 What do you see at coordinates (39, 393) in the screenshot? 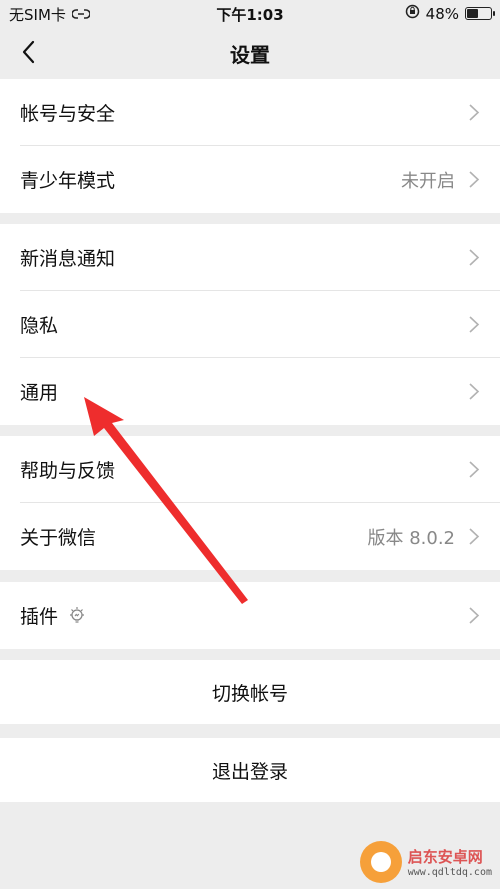
I see `row-label: 通用` at bounding box center [39, 393].